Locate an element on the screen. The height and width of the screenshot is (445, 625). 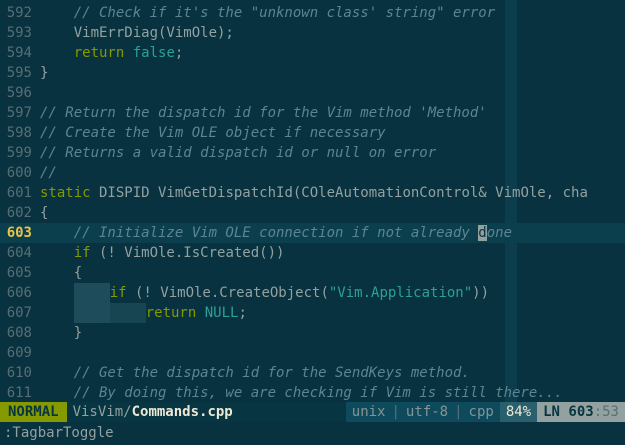
cursor-position: LN 603:53 is located at coordinates (581, 412).